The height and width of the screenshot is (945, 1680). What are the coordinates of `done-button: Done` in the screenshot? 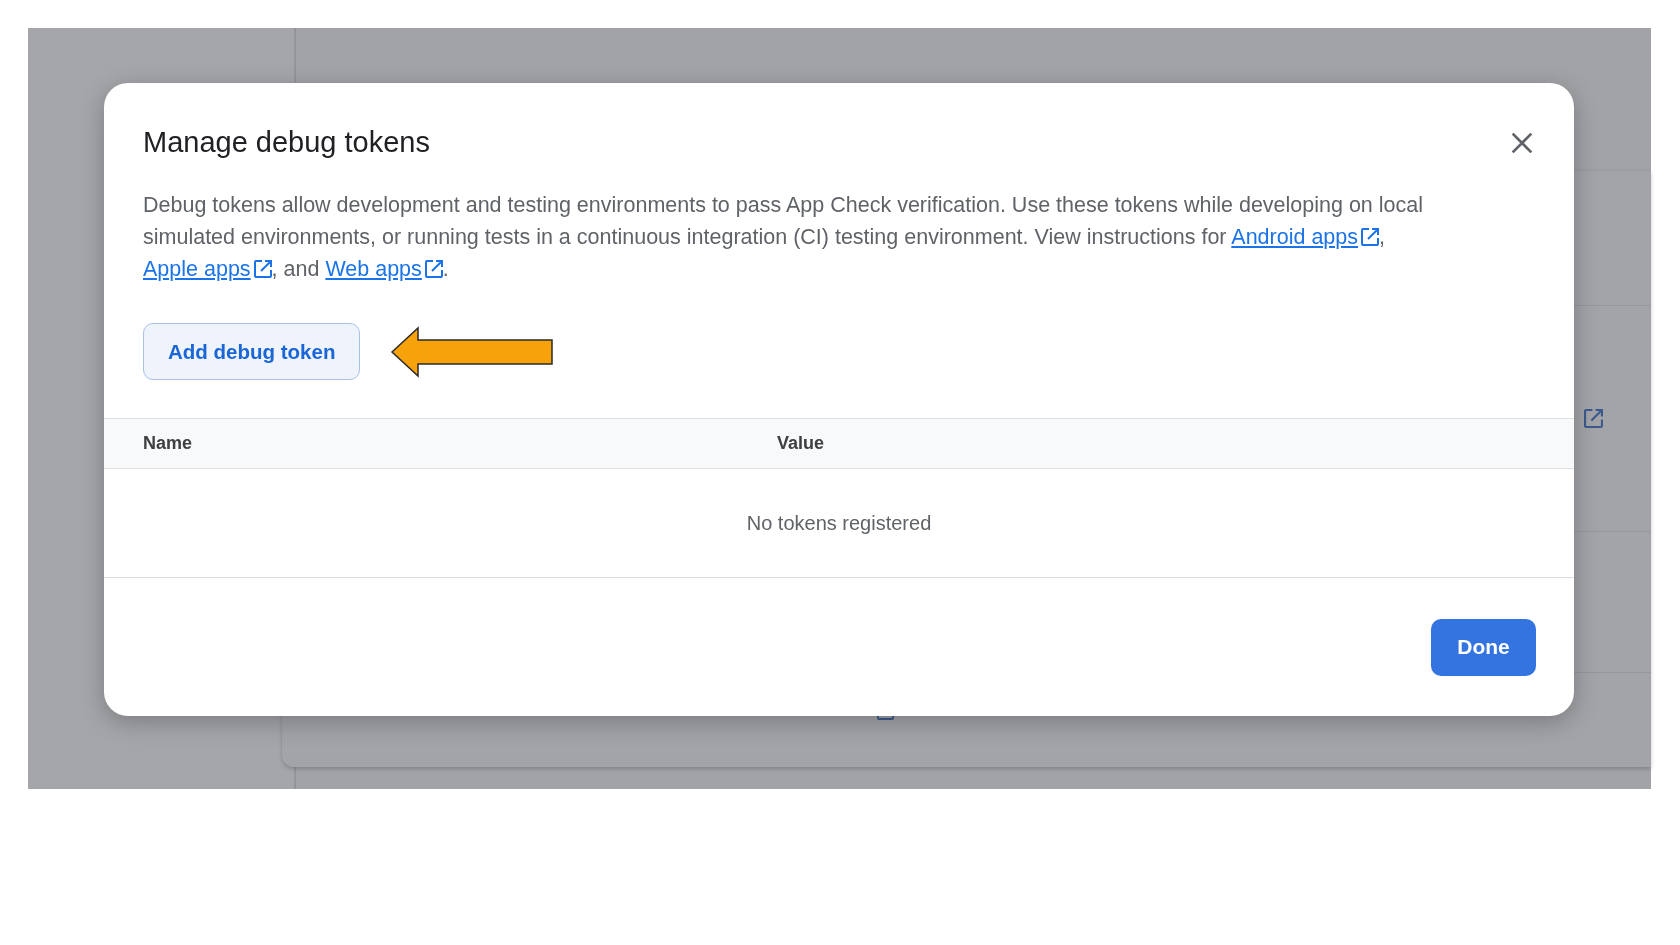 It's located at (1483, 647).